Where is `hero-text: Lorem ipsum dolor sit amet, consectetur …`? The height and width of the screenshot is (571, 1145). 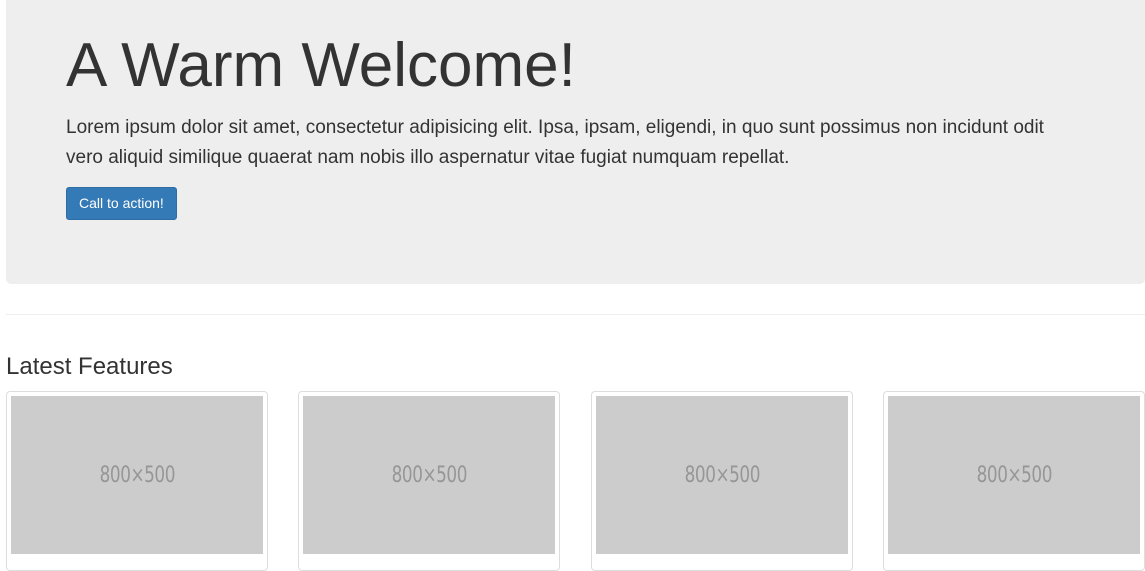 hero-text: Lorem ipsum dolor sit amet, consectetur … is located at coordinates (555, 142).